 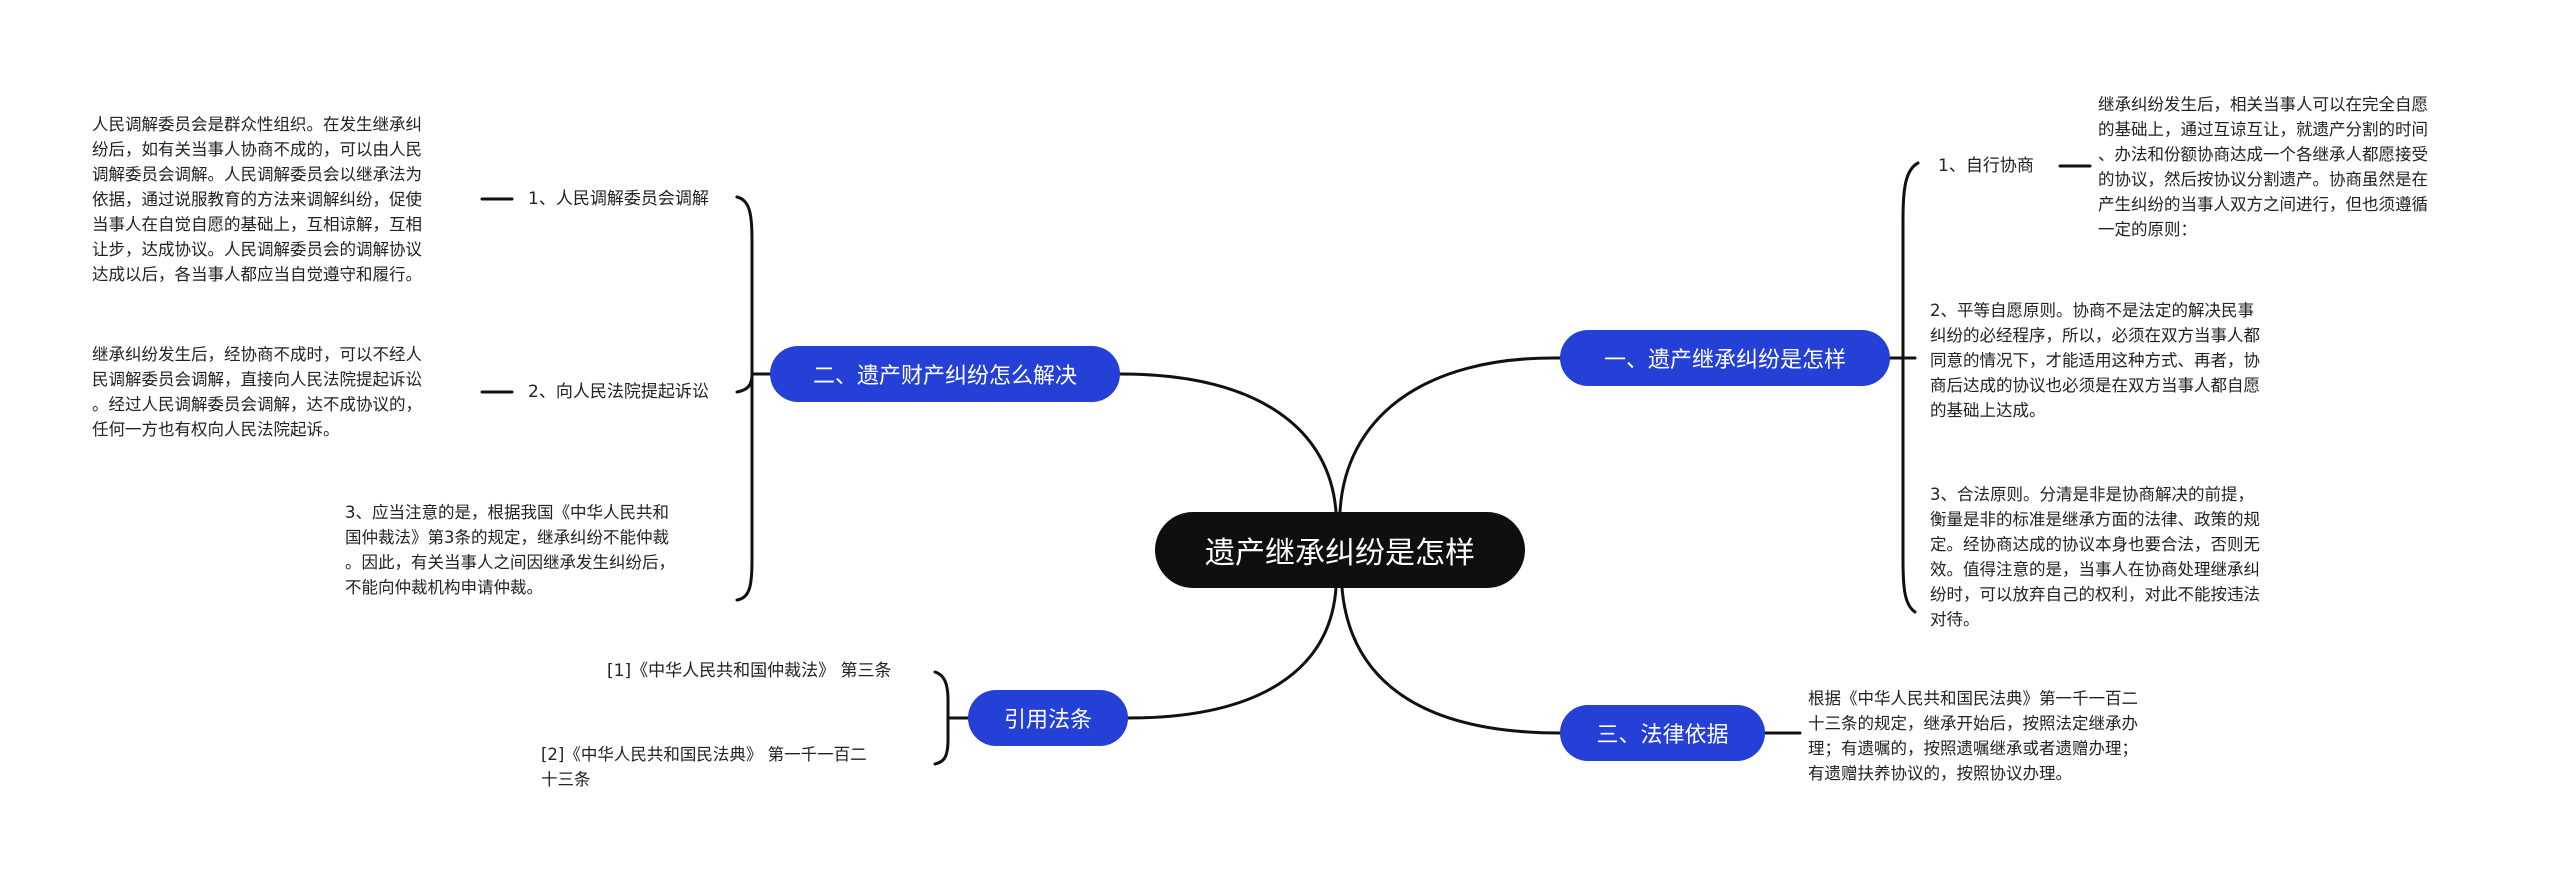 I want to click on root-node: 遗产继承纠纷是怎样, so click(x=1340, y=550).